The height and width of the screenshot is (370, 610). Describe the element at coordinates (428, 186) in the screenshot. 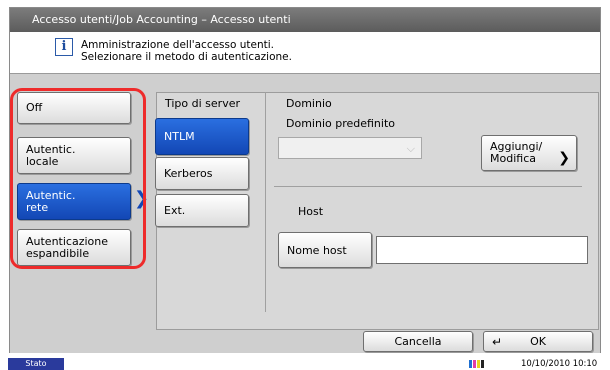

I see `section-divider` at that location.